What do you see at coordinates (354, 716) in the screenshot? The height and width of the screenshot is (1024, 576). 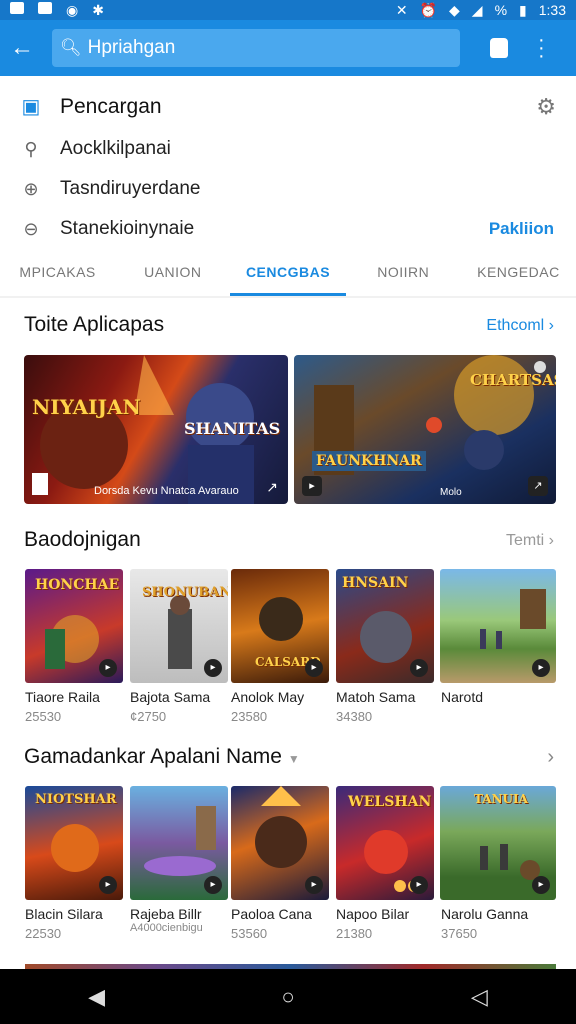 I see `tile-subtitle: 34380` at bounding box center [354, 716].